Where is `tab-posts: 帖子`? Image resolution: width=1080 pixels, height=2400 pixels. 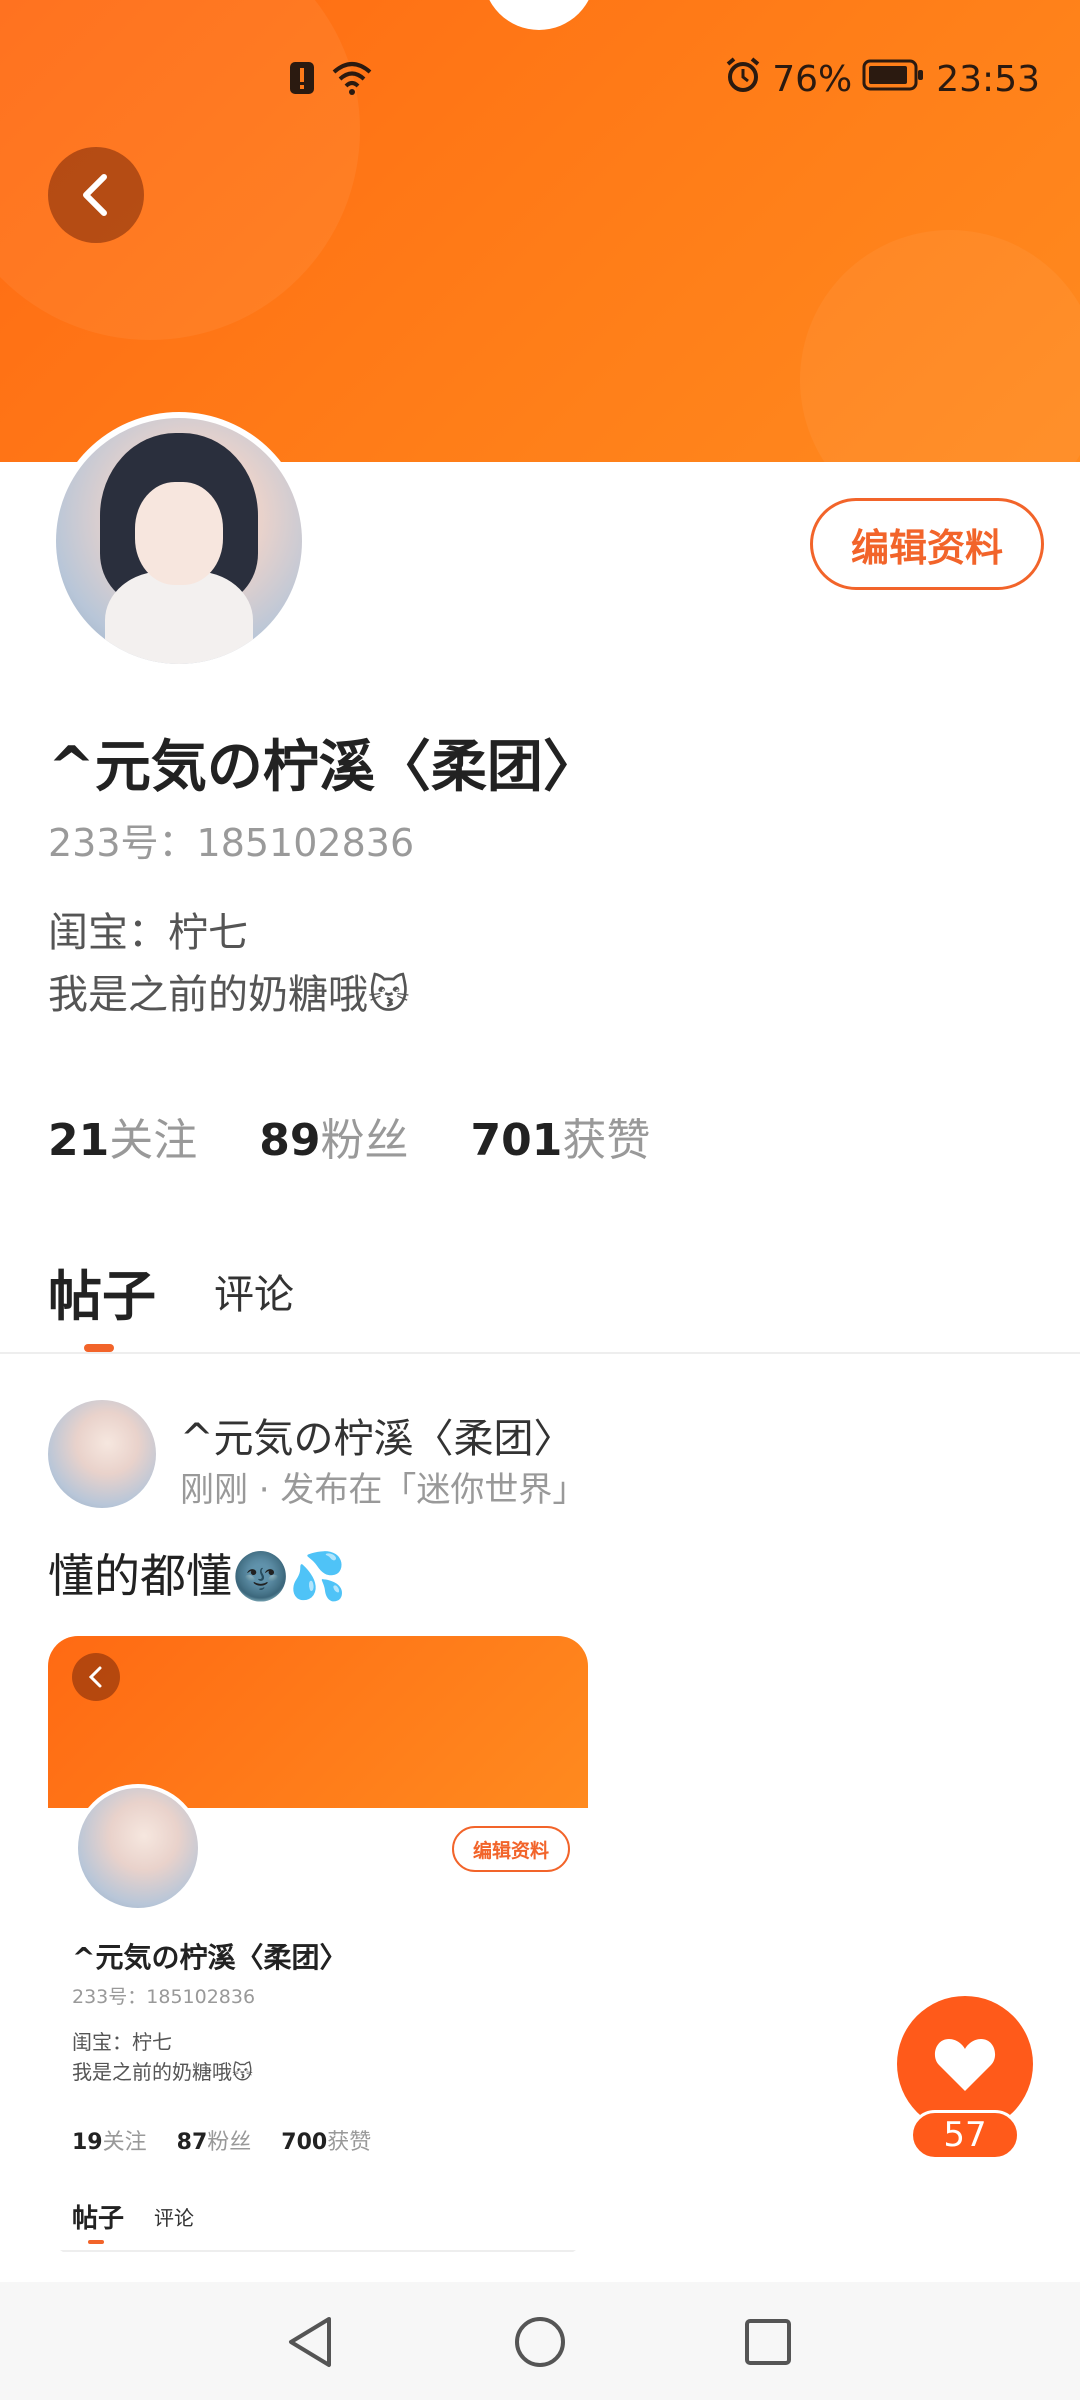
tab-posts: 帖子 is located at coordinates (102, 1291).